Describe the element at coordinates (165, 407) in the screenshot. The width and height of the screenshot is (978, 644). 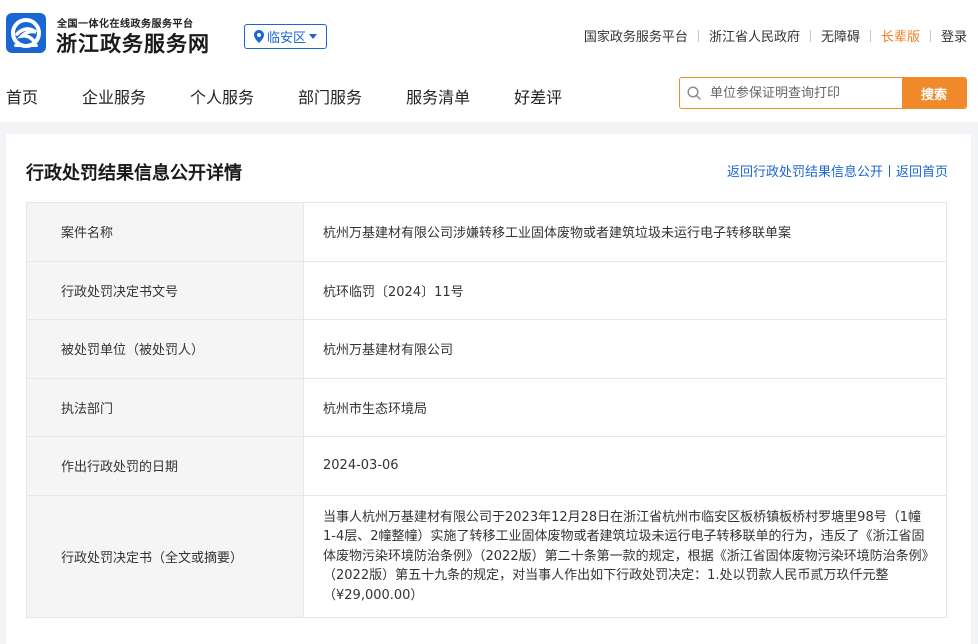
I see `row-label: 执法部门` at that location.